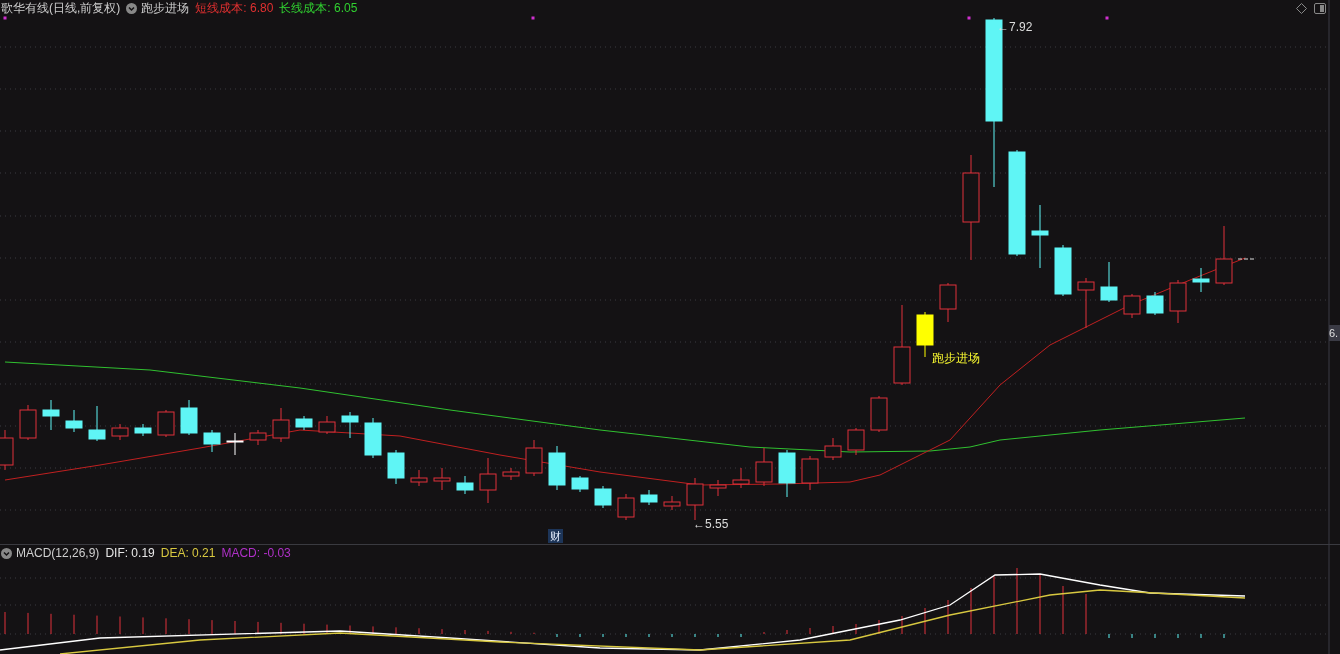 Image resolution: width=1340 pixels, height=654 pixels. What do you see at coordinates (188, 553) in the screenshot?
I see `dea-value: DEA: 0.21` at bounding box center [188, 553].